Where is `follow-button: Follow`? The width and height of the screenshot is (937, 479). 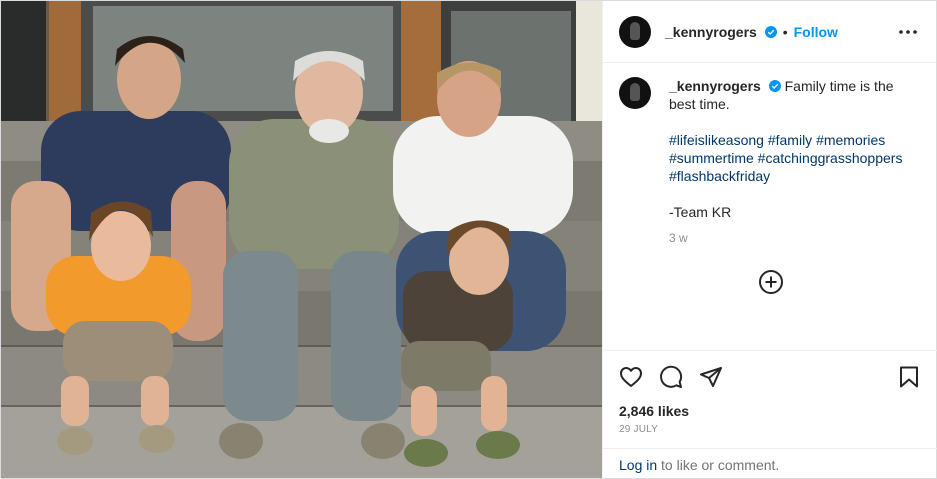
follow-button: Follow is located at coordinates (816, 32).